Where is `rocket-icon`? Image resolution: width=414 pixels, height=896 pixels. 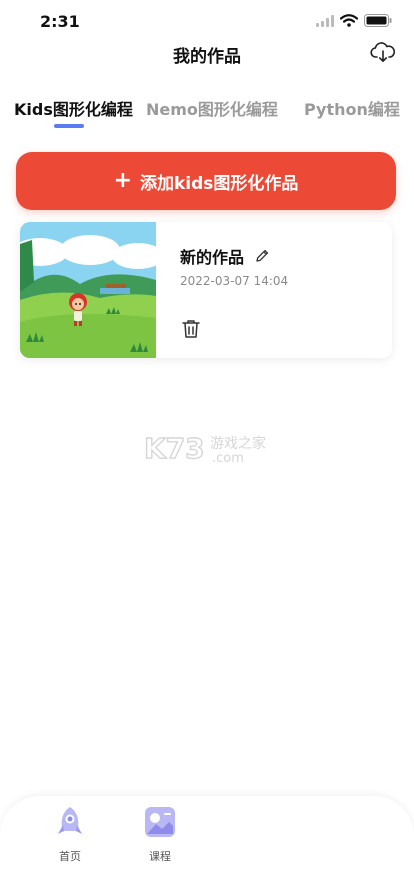
rocket-icon is located at coordinates (70, 820).